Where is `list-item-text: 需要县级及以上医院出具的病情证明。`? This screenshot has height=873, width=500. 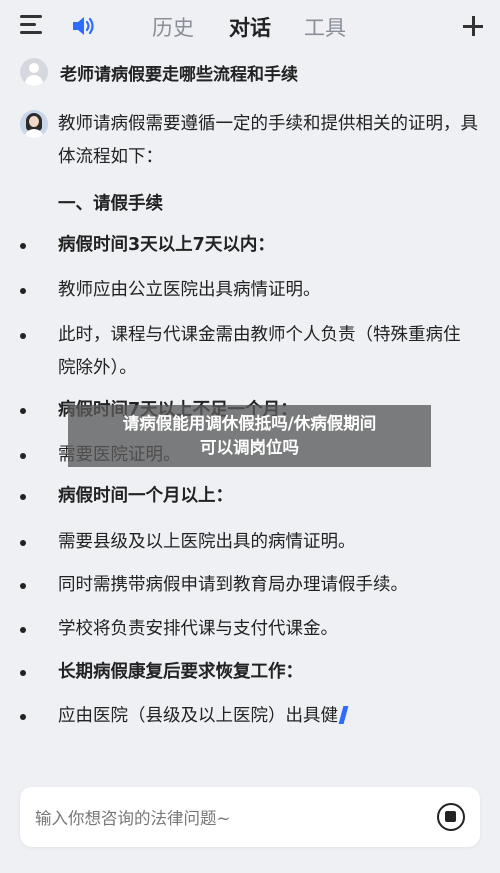
list-item-text: 需要县级及以上医院出具的病情证明。 is located at coordinates (207, 542).